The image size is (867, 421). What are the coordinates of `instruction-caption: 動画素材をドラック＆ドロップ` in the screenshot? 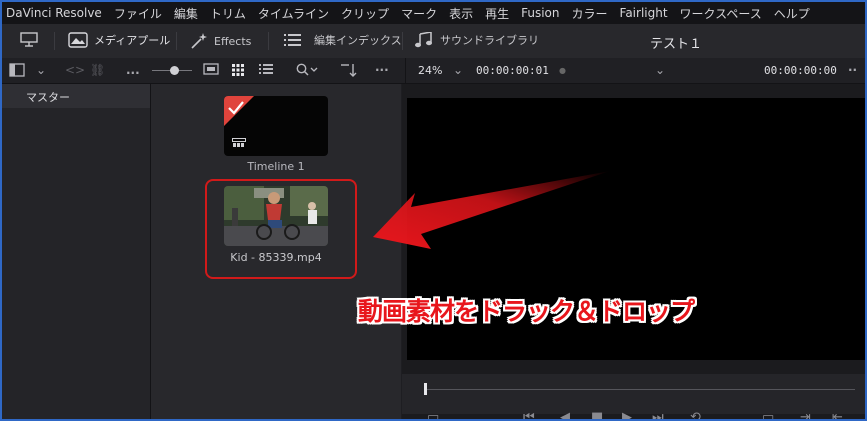 It's located at (526, 311).